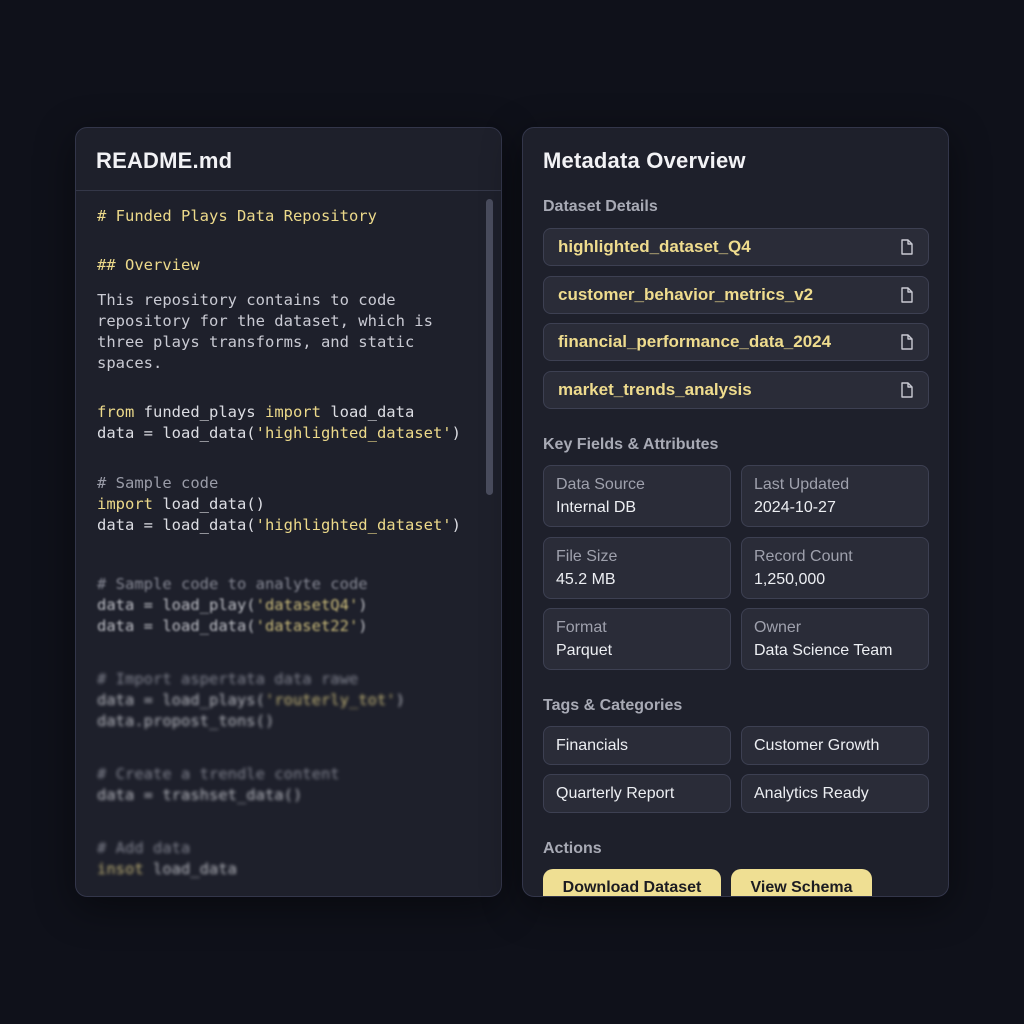  I want to click on field-value: Internal DB, so click(596, 507).